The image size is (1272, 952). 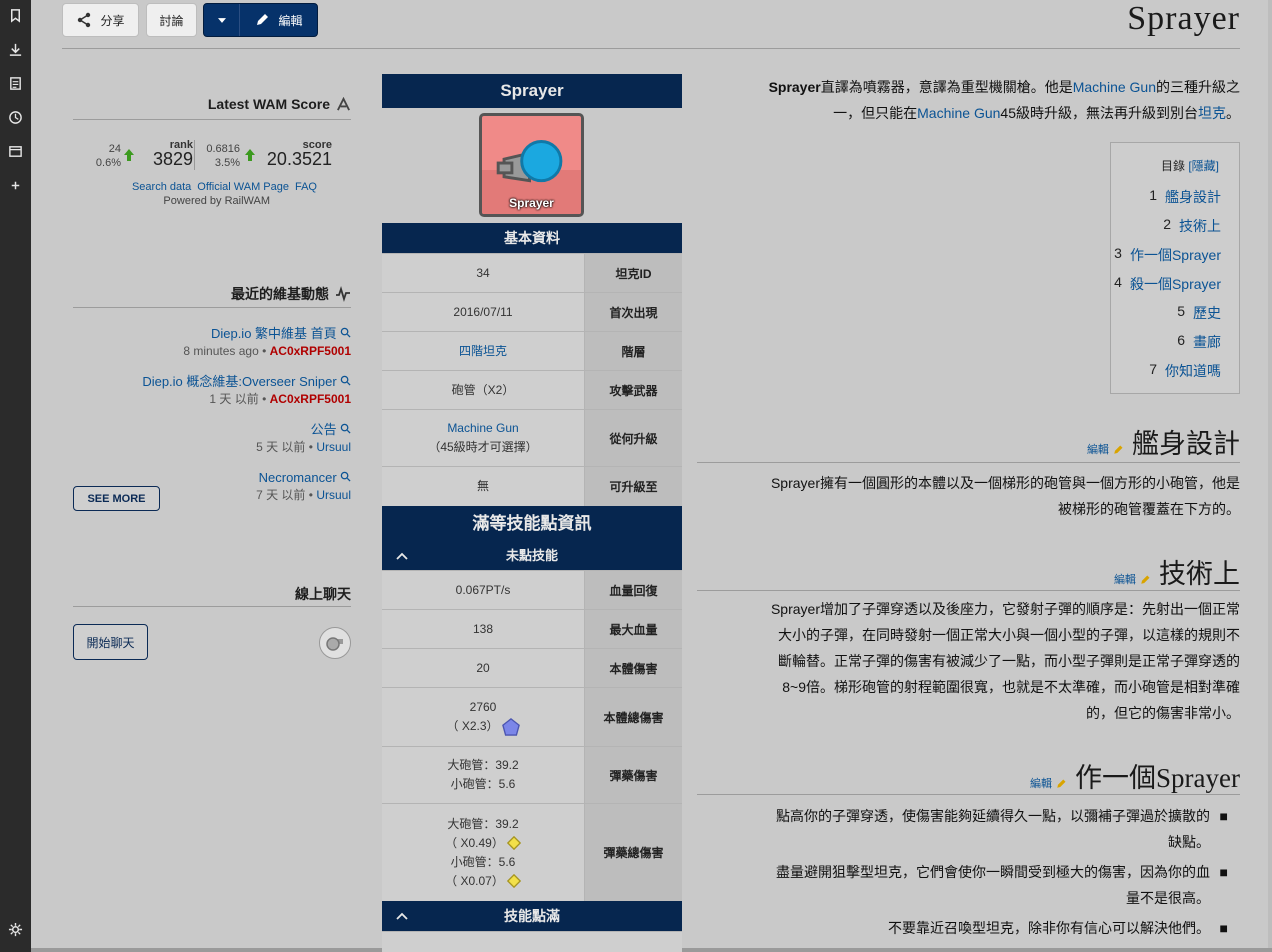 What do you see at coordinates (532, 667) in the screenshot?
I see `table-row: 本體傷害 20` at bounding box center [532, 667].